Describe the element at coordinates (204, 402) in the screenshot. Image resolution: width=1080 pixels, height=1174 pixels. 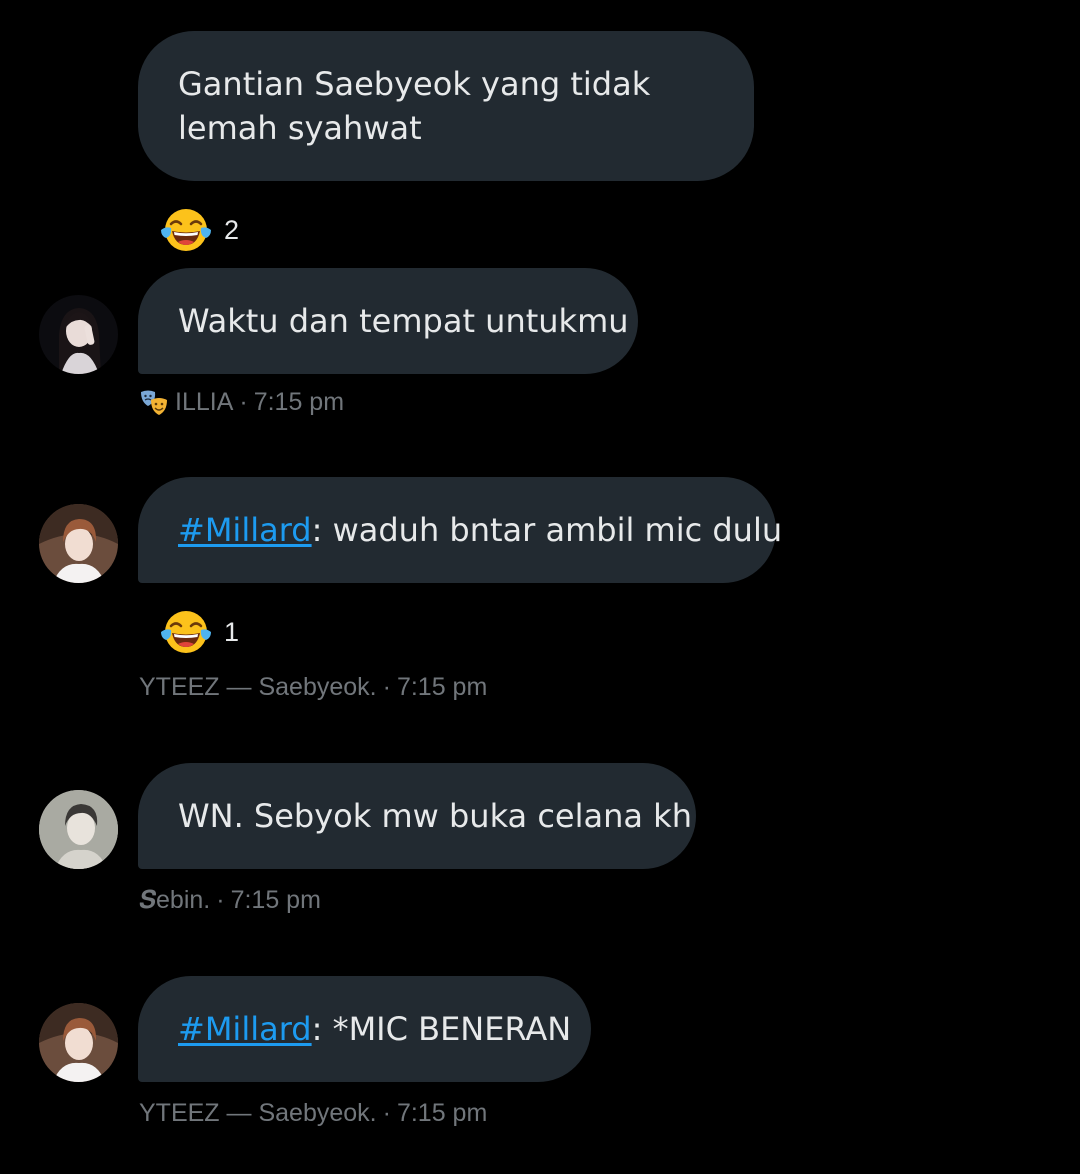
I see `sender-name: ILLIA` at that location.